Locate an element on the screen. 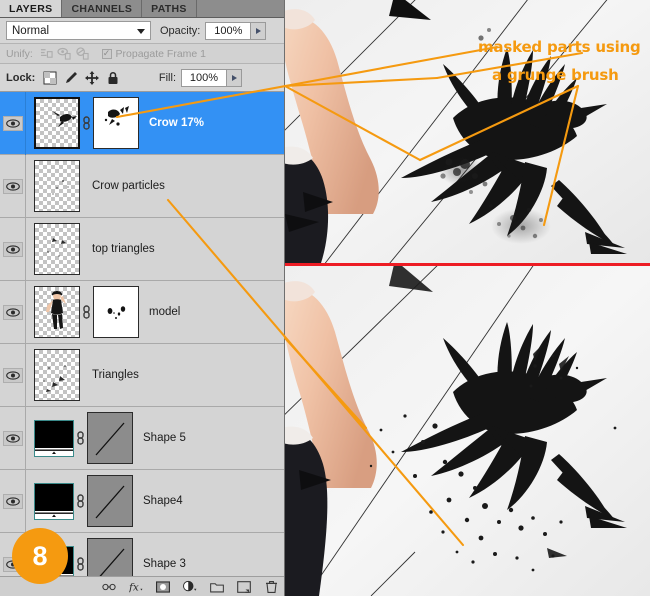 Image resolution: width=650 pixels, height=596 pixels. blend-mode-value: Normal is located at coordinates (31, 30).